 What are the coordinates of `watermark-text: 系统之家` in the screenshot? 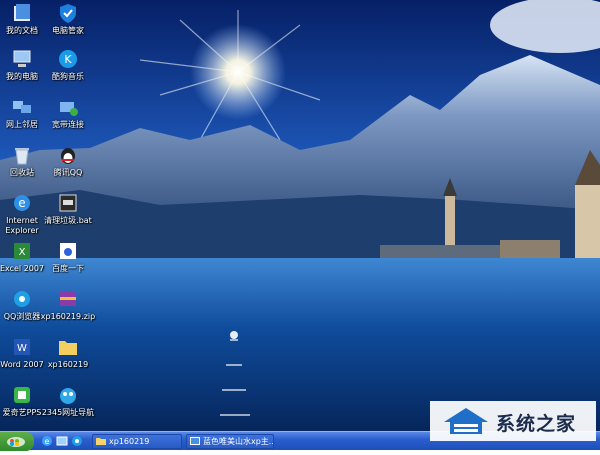 It's located at (536, 424).